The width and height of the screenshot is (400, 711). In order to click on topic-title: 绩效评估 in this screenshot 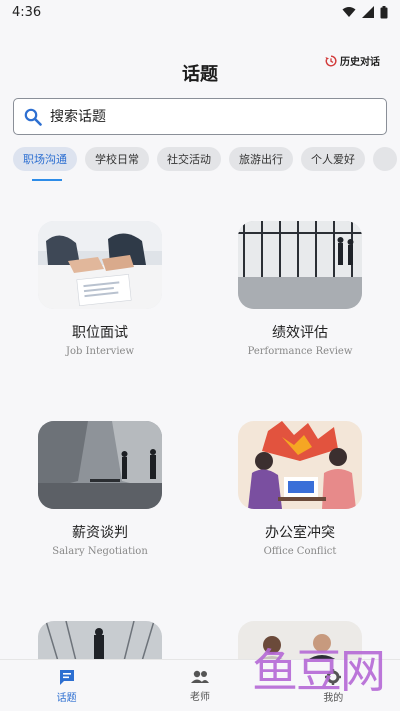, I will do `click(300, 333)`.